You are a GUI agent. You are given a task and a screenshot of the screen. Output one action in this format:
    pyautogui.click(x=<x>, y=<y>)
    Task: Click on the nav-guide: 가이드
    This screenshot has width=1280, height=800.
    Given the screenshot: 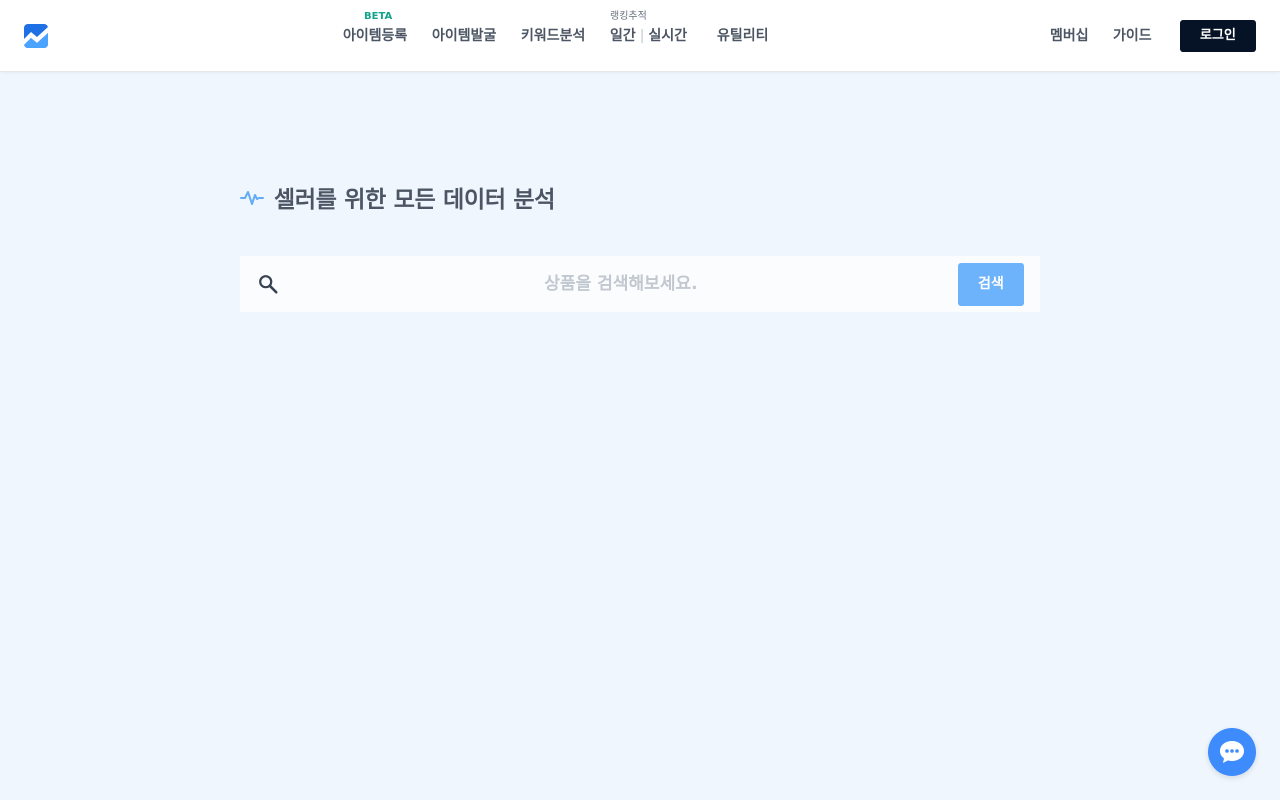 What is the action you would take?
    pyautogui.click(x=1132, y=36)
    